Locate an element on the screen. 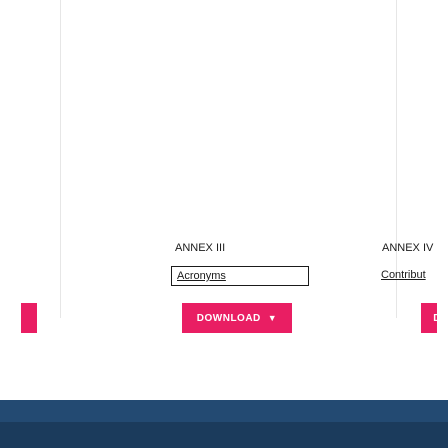 The height and width of the screenshot is (448, 448). contributors-link-text: Contribut is located at coordinates (403, 275).